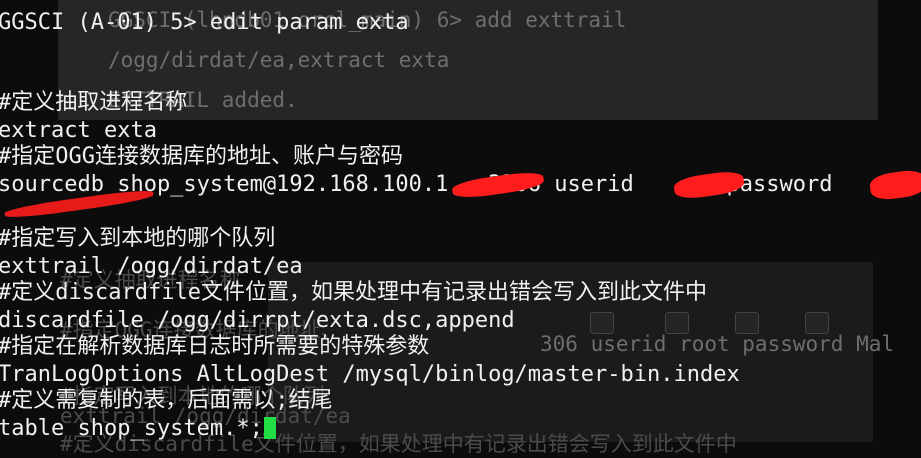 The image size is (921, 458). I want to click on app-icon, so click(747, 323).